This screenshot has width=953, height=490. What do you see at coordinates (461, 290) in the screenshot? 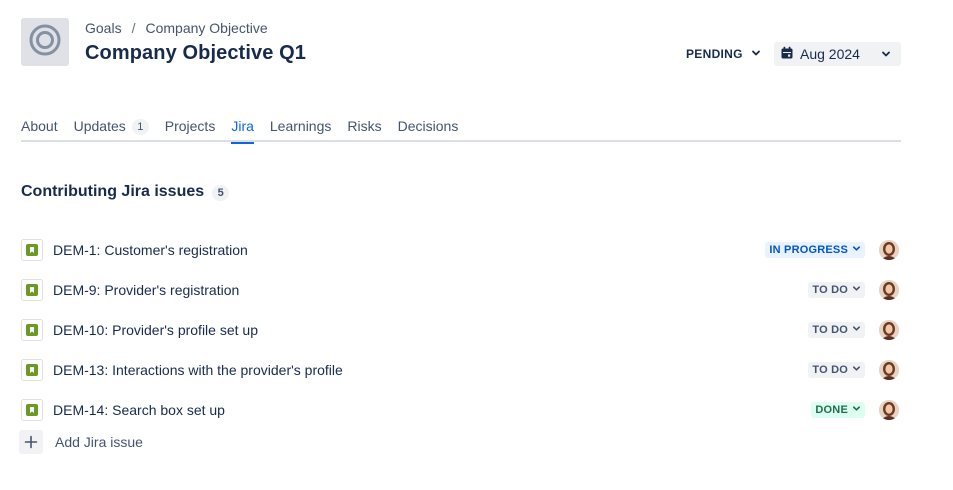
I see `list-item: DEM-9: Provider's registration TO DO` at bounding box center [461, 290].